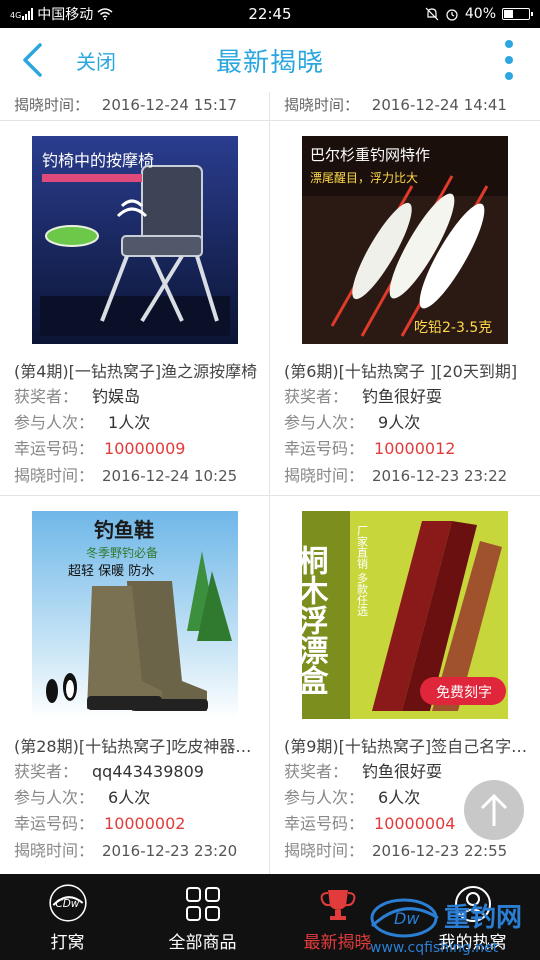  What do you see at coordinates (135, 240) in the screenshot?
I see `product-image-massage-chair: 钓椅中的按摩椅` at bounding box center [135, 240].